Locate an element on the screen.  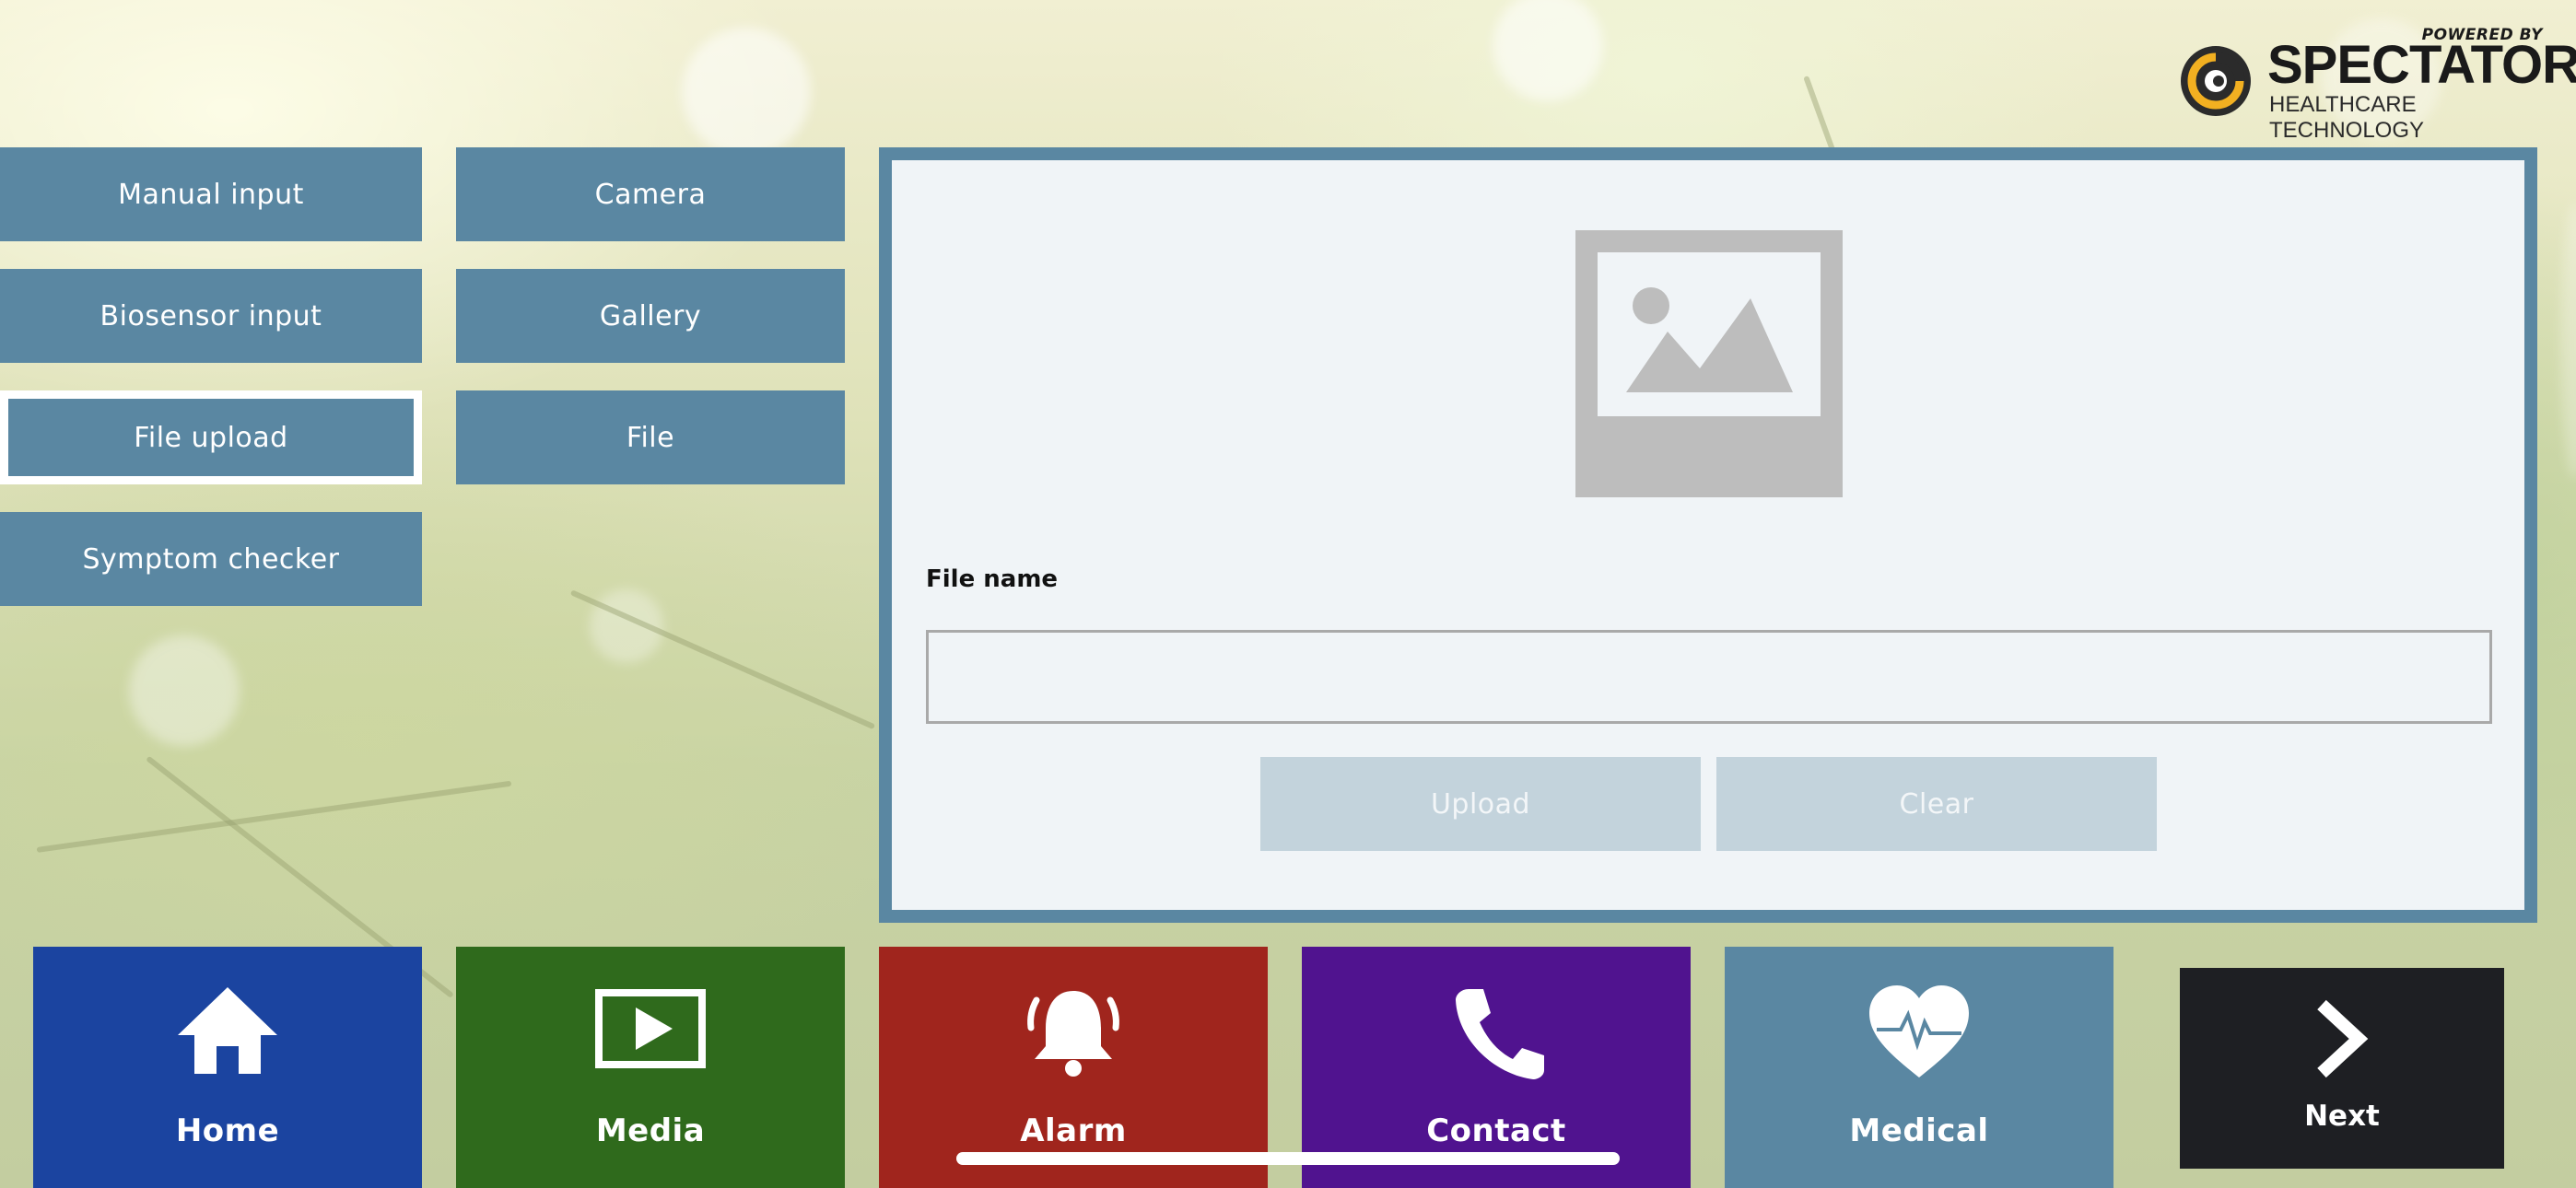
nav-medical-button: Medical is located at coordinates (1919, 1067).